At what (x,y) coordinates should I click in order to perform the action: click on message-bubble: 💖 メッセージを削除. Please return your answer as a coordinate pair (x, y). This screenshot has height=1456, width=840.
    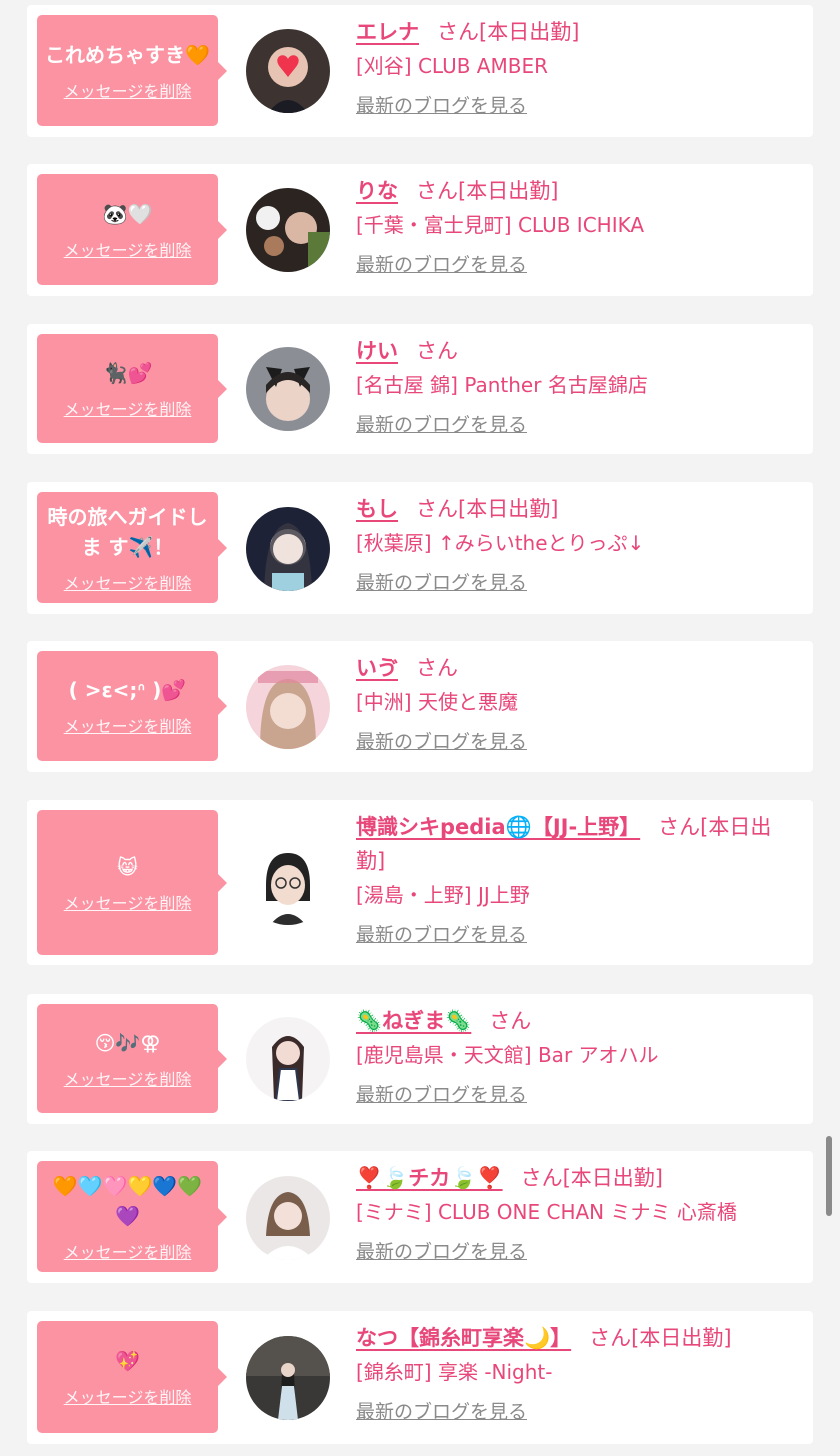
    Looking at the image, I should click on (132, 1377).